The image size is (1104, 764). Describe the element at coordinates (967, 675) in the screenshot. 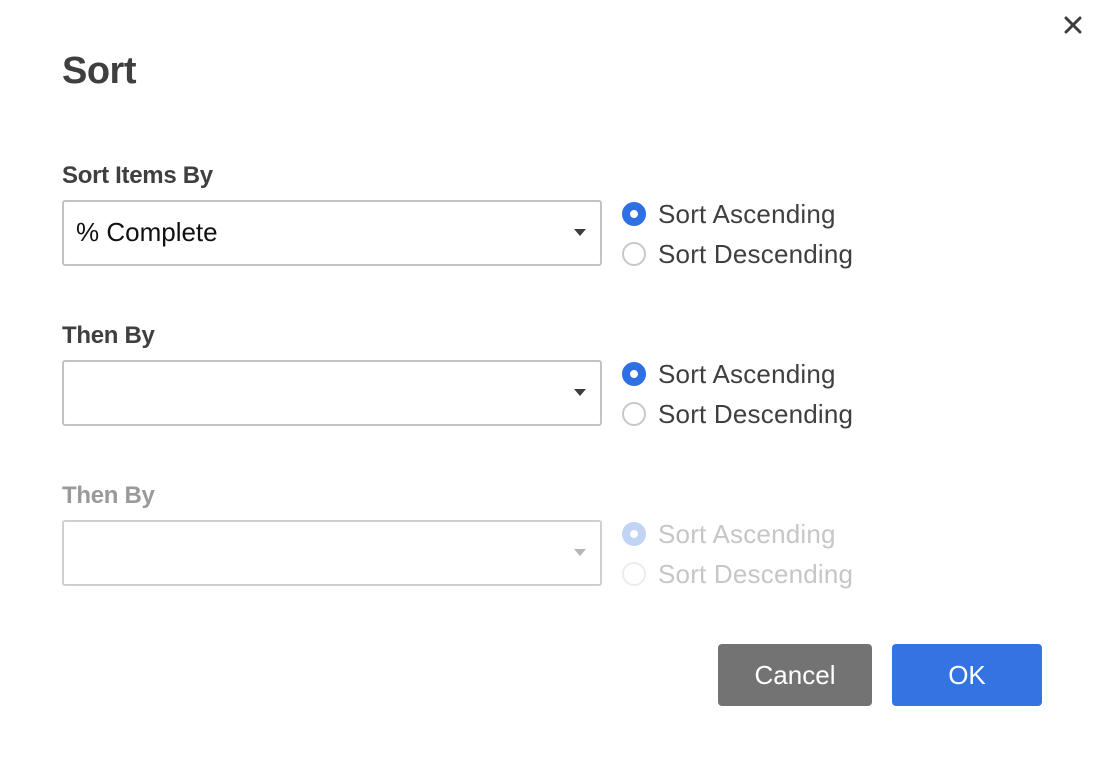

I see `ok-button: OK` at that location.